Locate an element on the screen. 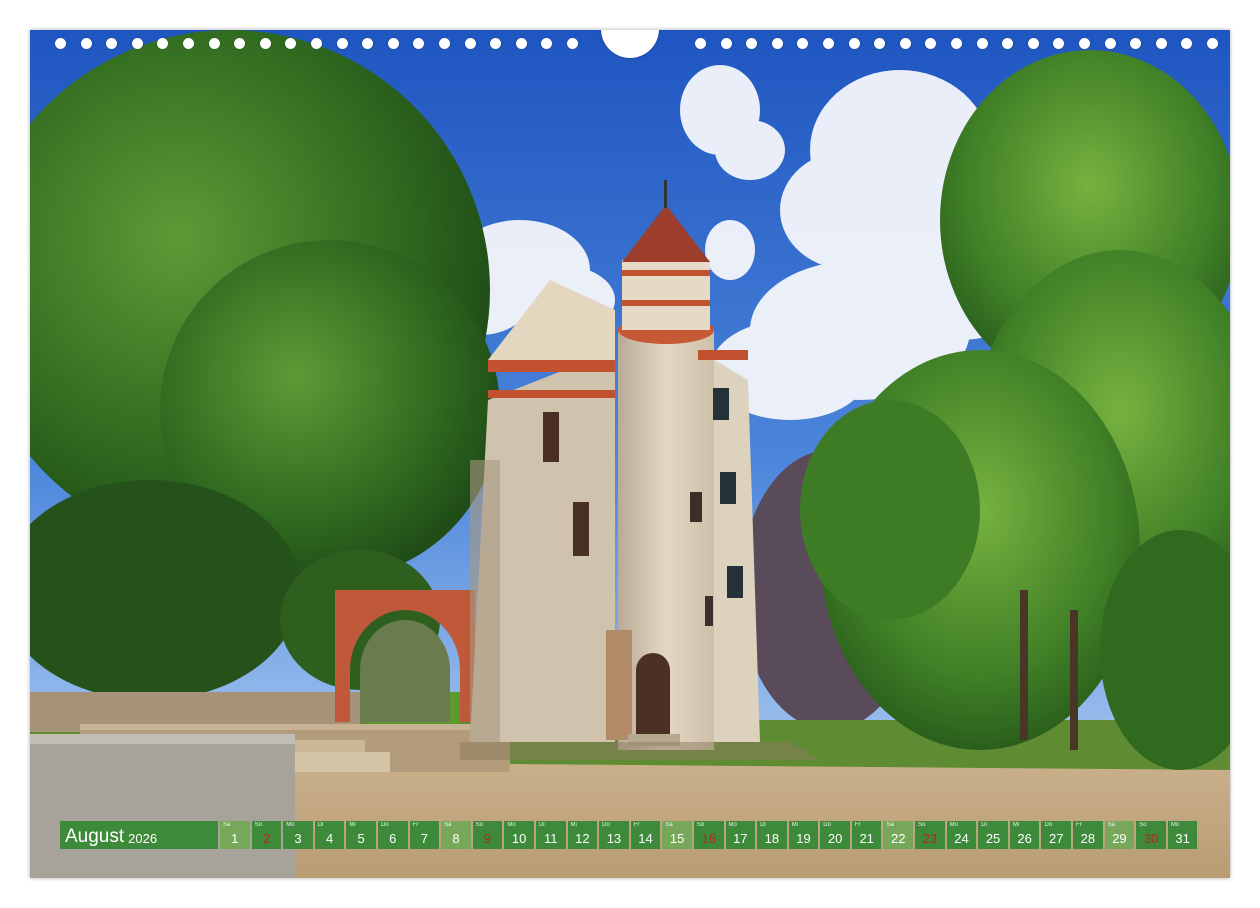 The image size is (1260, 908). day-number: 4 is located at coordinates (329, 838).